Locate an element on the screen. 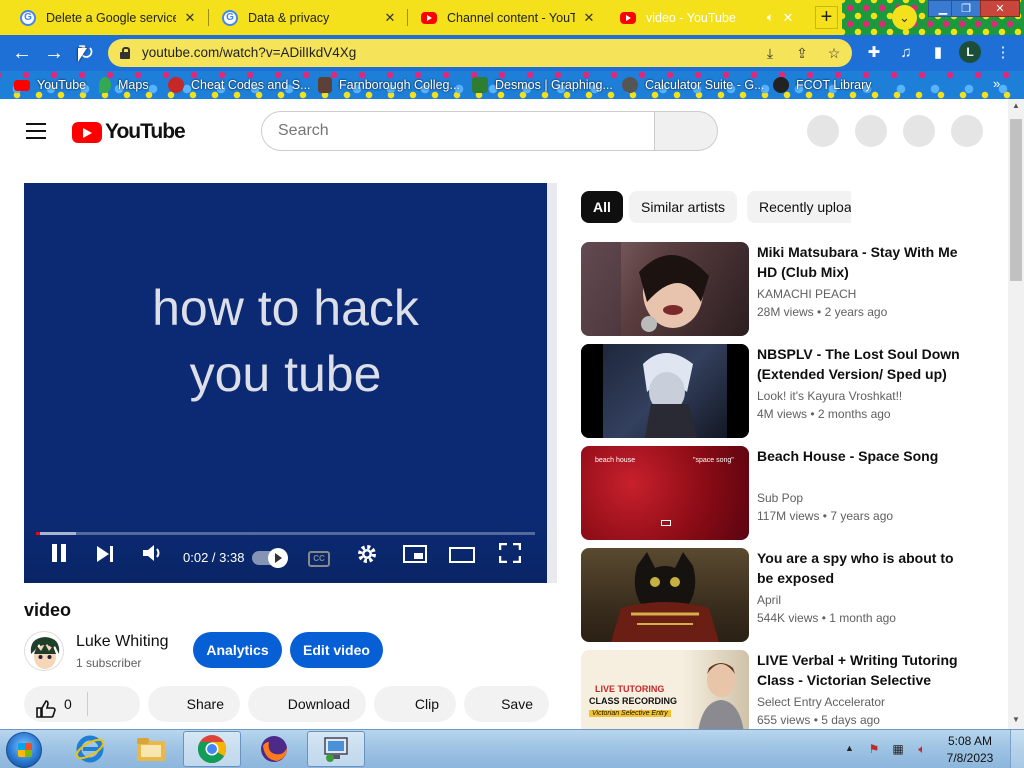 The image size is (1024, 768). lock-icon is located at coordinates (125, 53).